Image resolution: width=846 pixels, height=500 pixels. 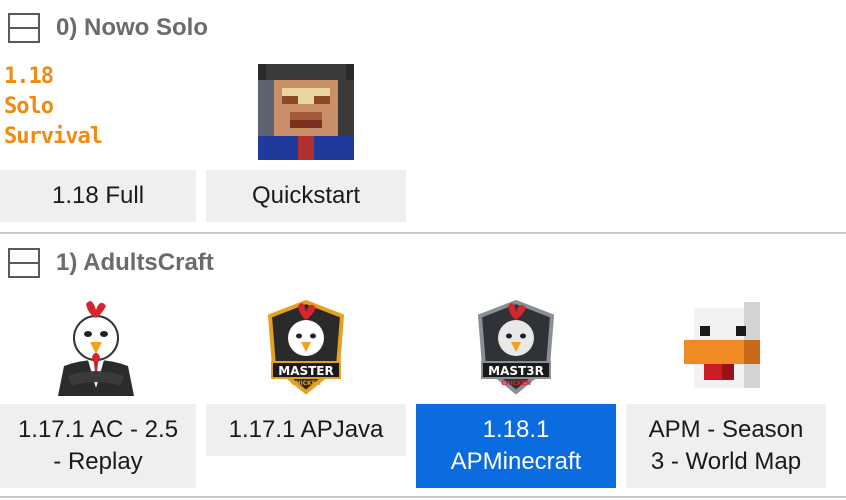 I want to click on master-chicken-badge-dark-icon: MAST3R CHICKEN, so click(x=516, y=347).